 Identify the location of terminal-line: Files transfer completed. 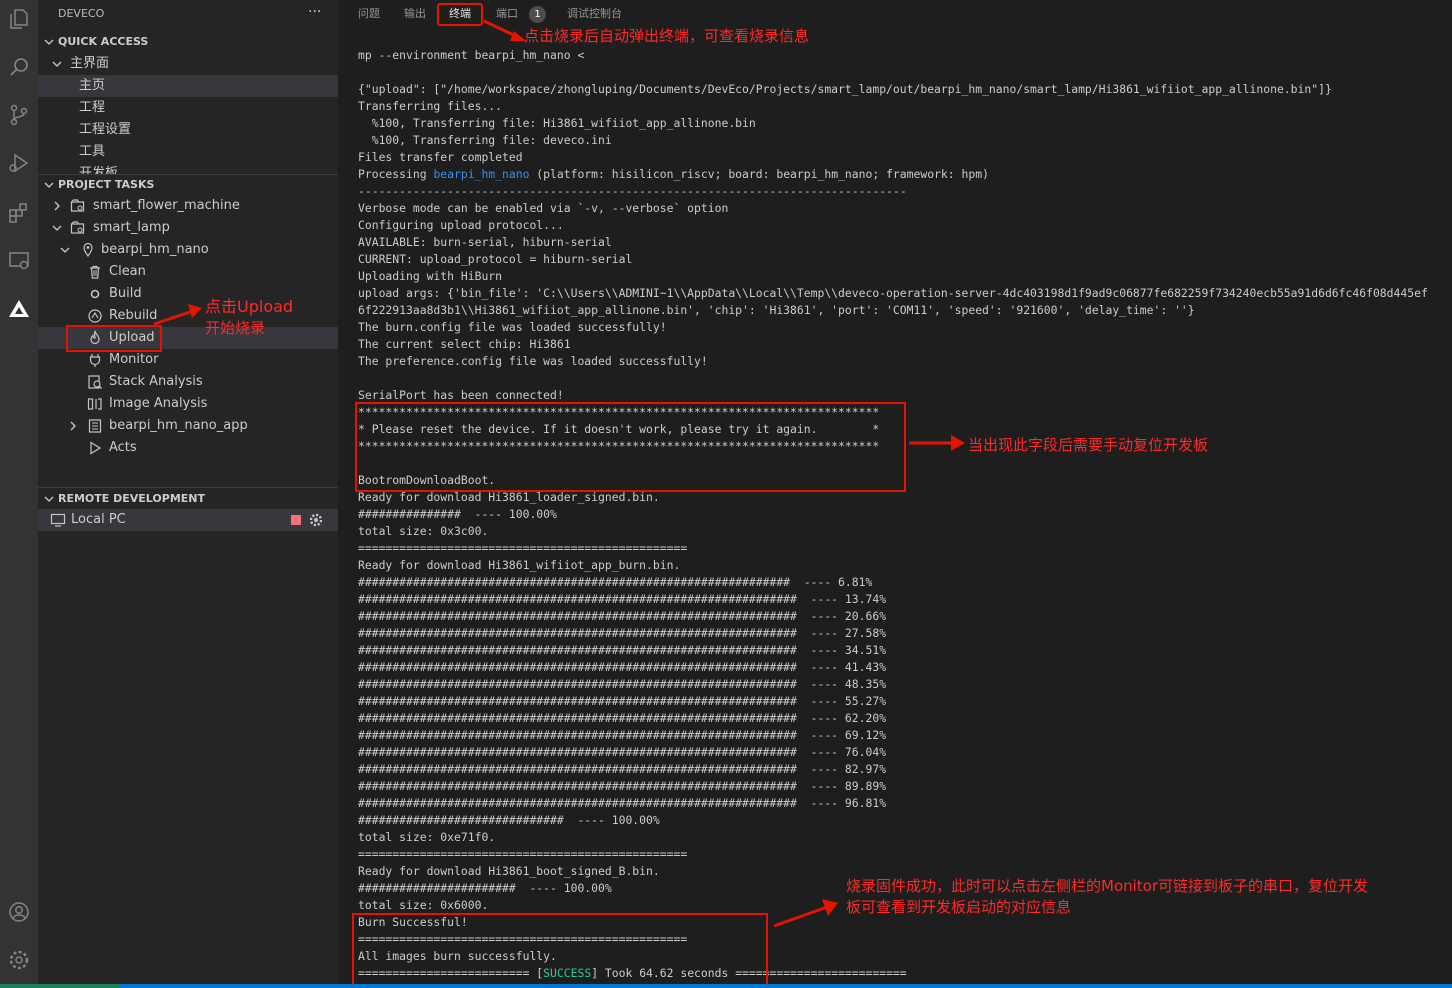
(440, 157).